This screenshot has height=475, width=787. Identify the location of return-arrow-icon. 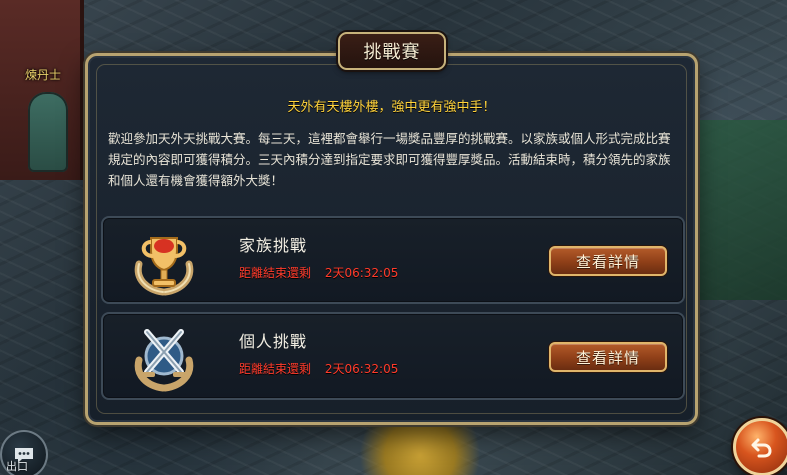
(761, 448).